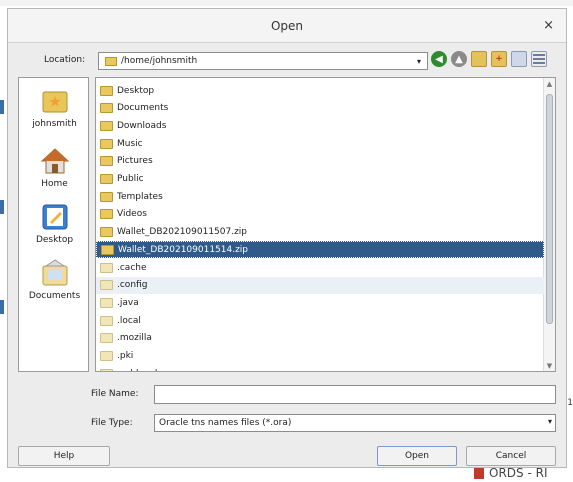 The width and height of the screenshot is (573, 482). I want to click on file-list-item: Wallet_DB202109011514.zip, so click(320, 250).